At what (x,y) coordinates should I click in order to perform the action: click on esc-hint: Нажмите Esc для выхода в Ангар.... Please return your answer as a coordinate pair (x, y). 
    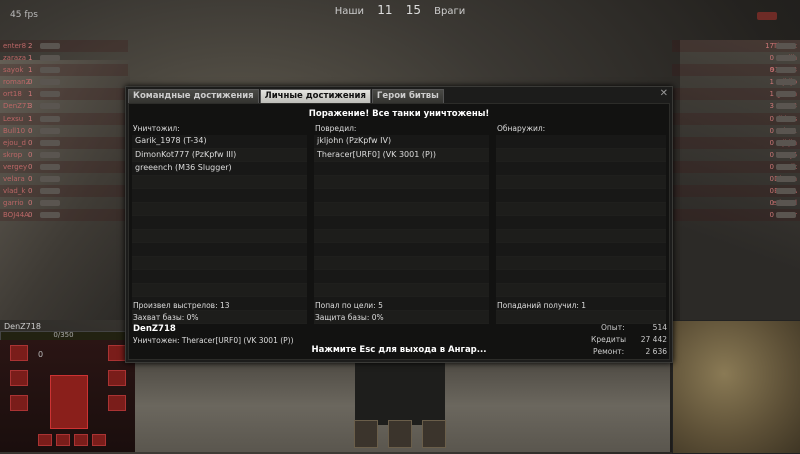
    Looking at the image, I should click on (399, 350).